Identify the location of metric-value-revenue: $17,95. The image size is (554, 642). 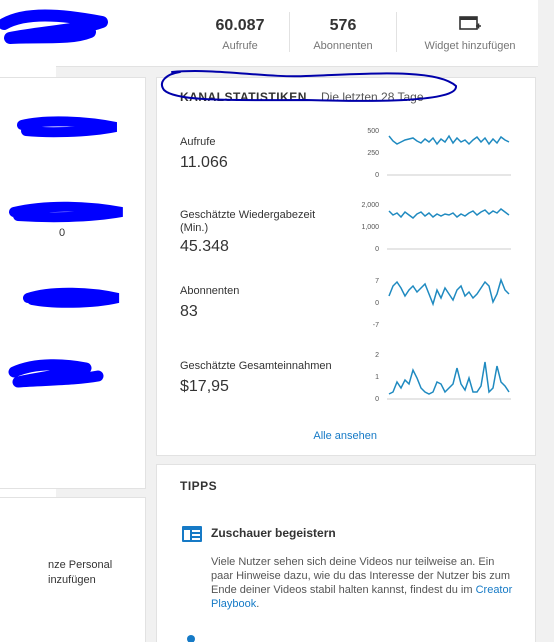
(204, 386).